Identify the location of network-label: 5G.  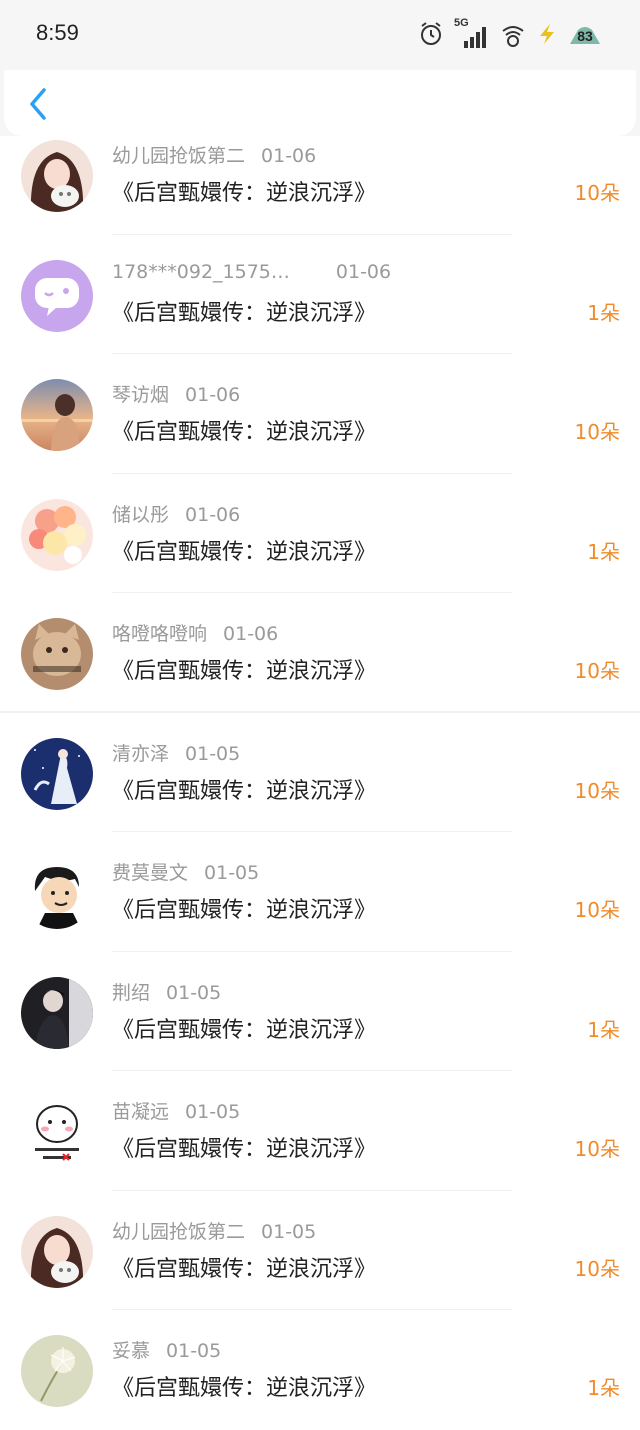
(461, 23).